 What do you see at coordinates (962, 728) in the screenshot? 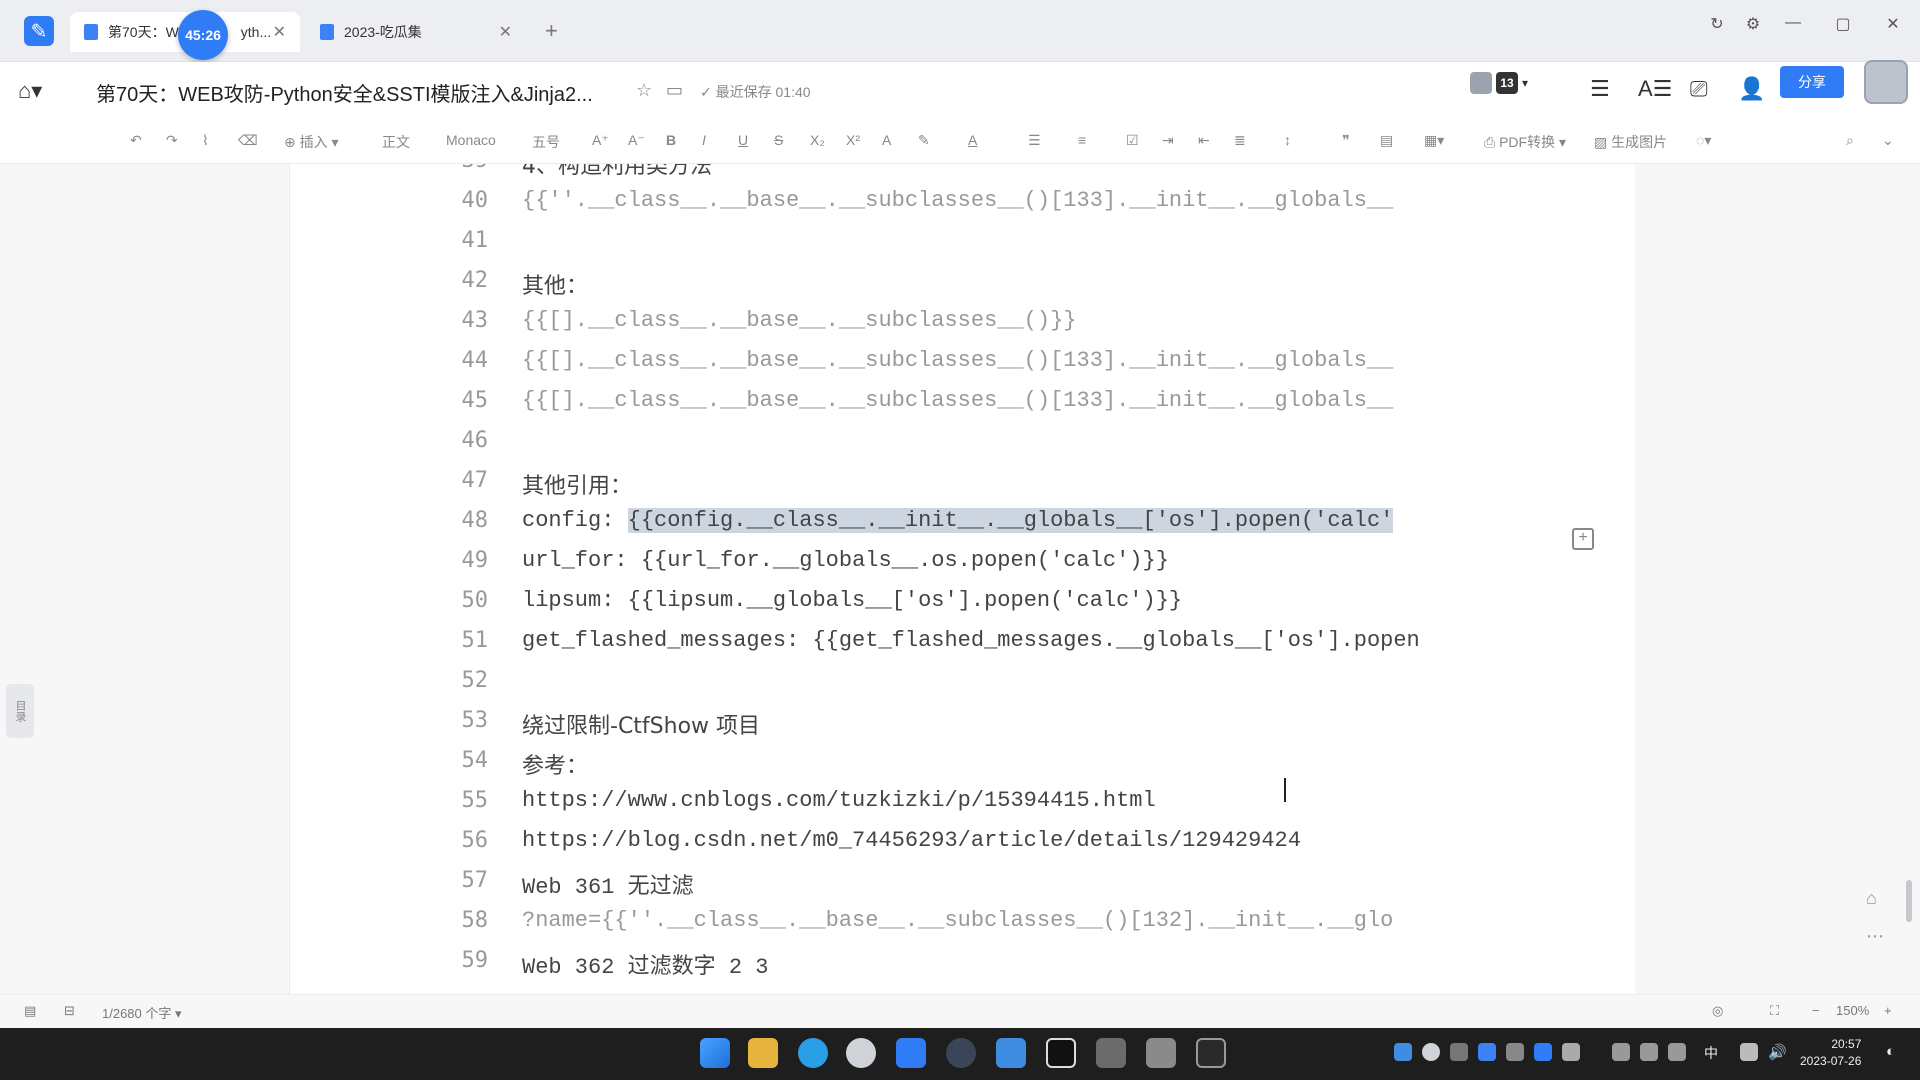
I see `doc-line: 53 绕过限制-CtfShow 项目` at bounding box center [962, 728].